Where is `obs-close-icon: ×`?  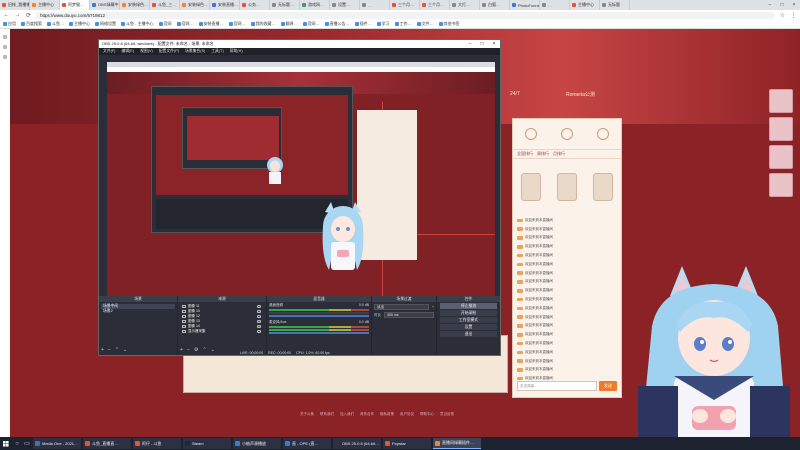
obs-close-icon: × is located at coordinates (494, 44).